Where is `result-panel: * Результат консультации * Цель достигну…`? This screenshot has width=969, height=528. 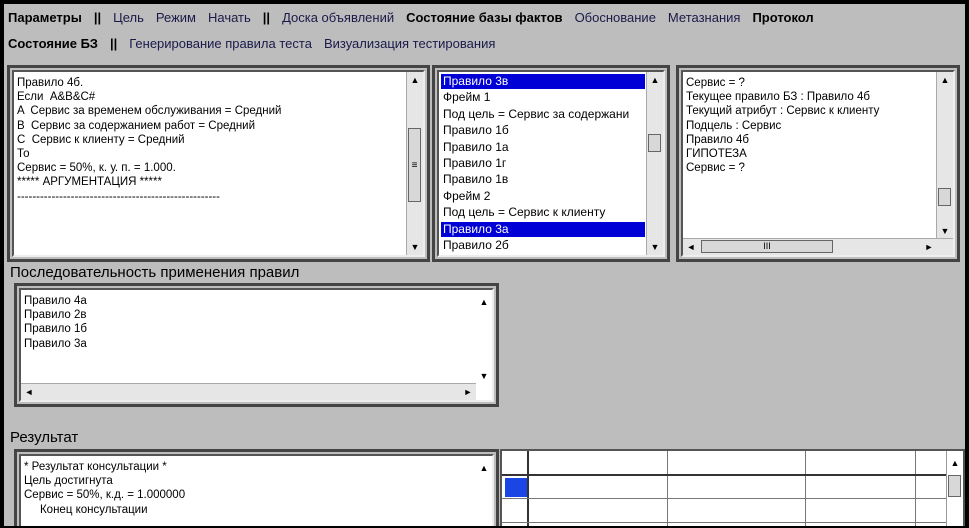 result-panel: * Результат консультации * Цель достигну… is located at coordinates (256, 490).